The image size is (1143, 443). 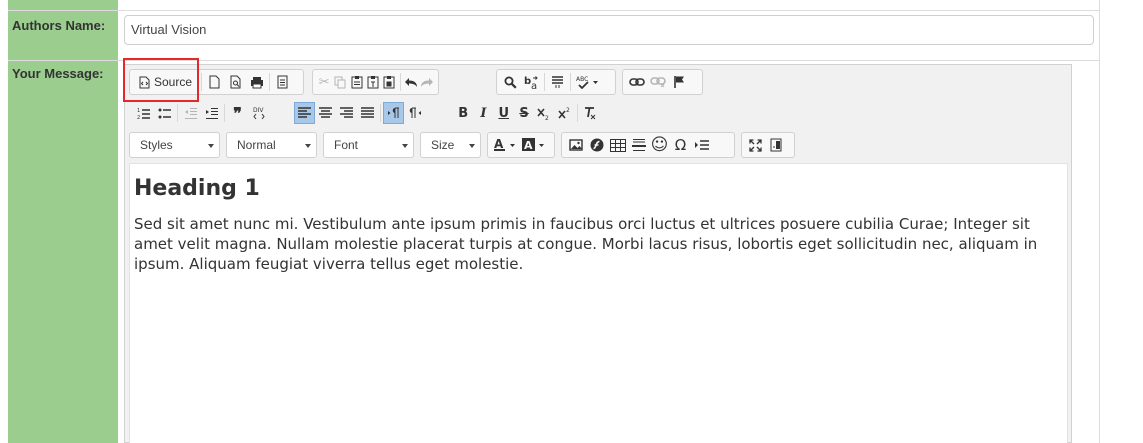 What do you see at coordinates (340, 82) in the screenshot?
I see `copy-icon` at bounding box center [340, 82].